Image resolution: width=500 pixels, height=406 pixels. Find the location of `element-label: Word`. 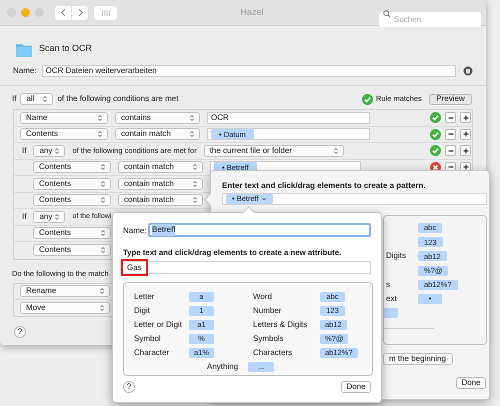

element-label: Word is located at coordinates (262, 297).